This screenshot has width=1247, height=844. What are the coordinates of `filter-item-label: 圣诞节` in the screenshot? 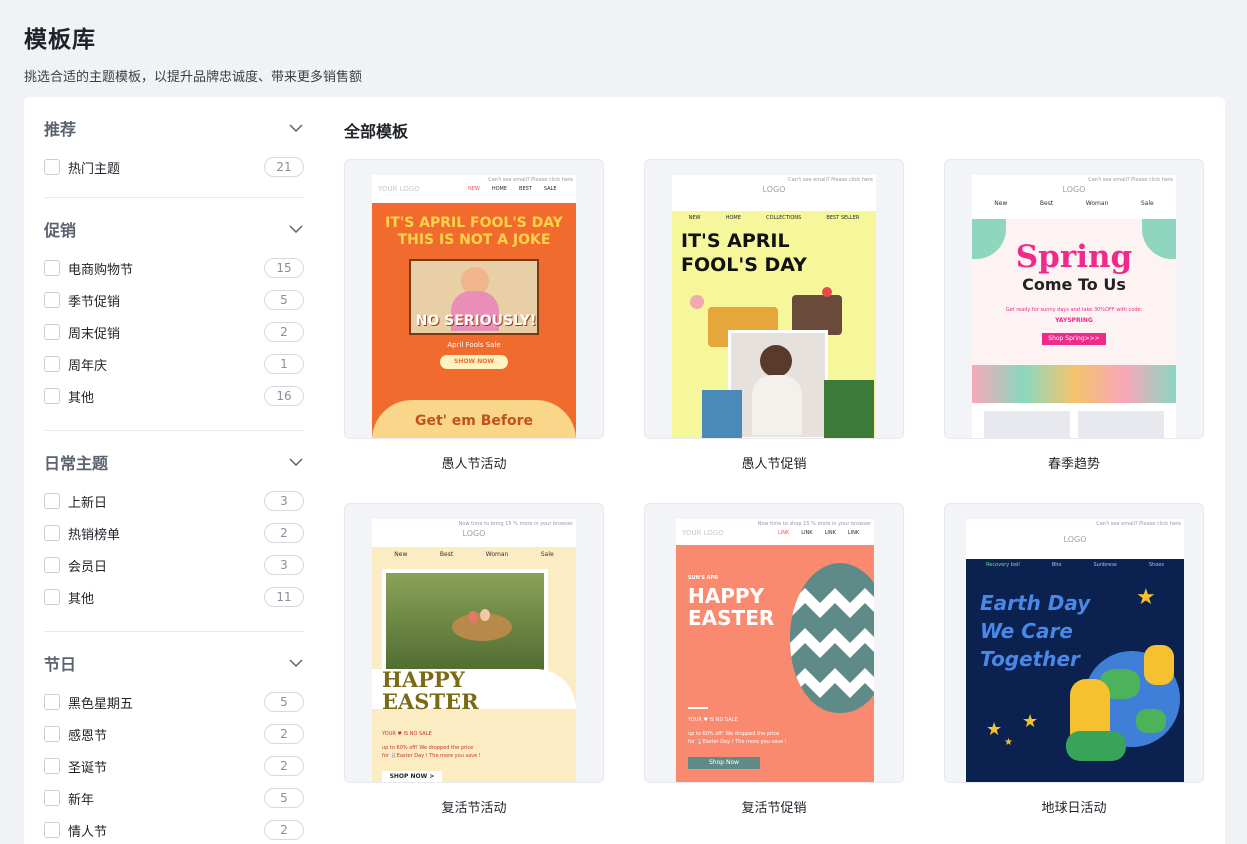 It's located at (88, 768).